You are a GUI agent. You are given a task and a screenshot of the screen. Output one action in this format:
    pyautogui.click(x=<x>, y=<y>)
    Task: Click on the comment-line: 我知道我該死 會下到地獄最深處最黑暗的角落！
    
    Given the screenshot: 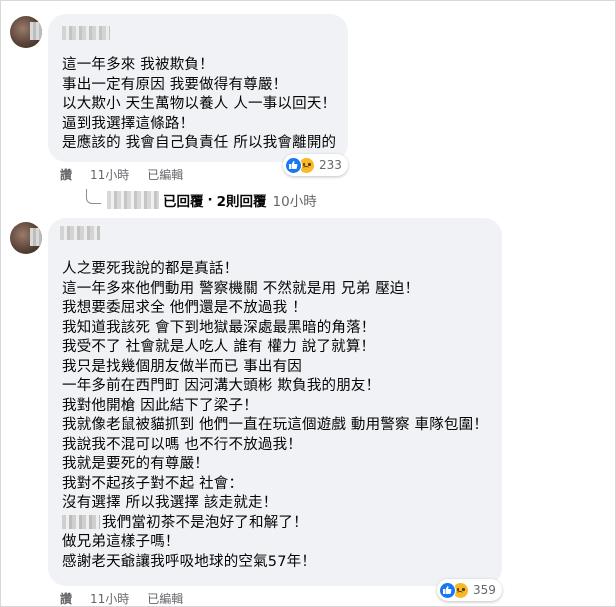 What is the action you would take?
    pyautogui.click(x=219, y=327)
    